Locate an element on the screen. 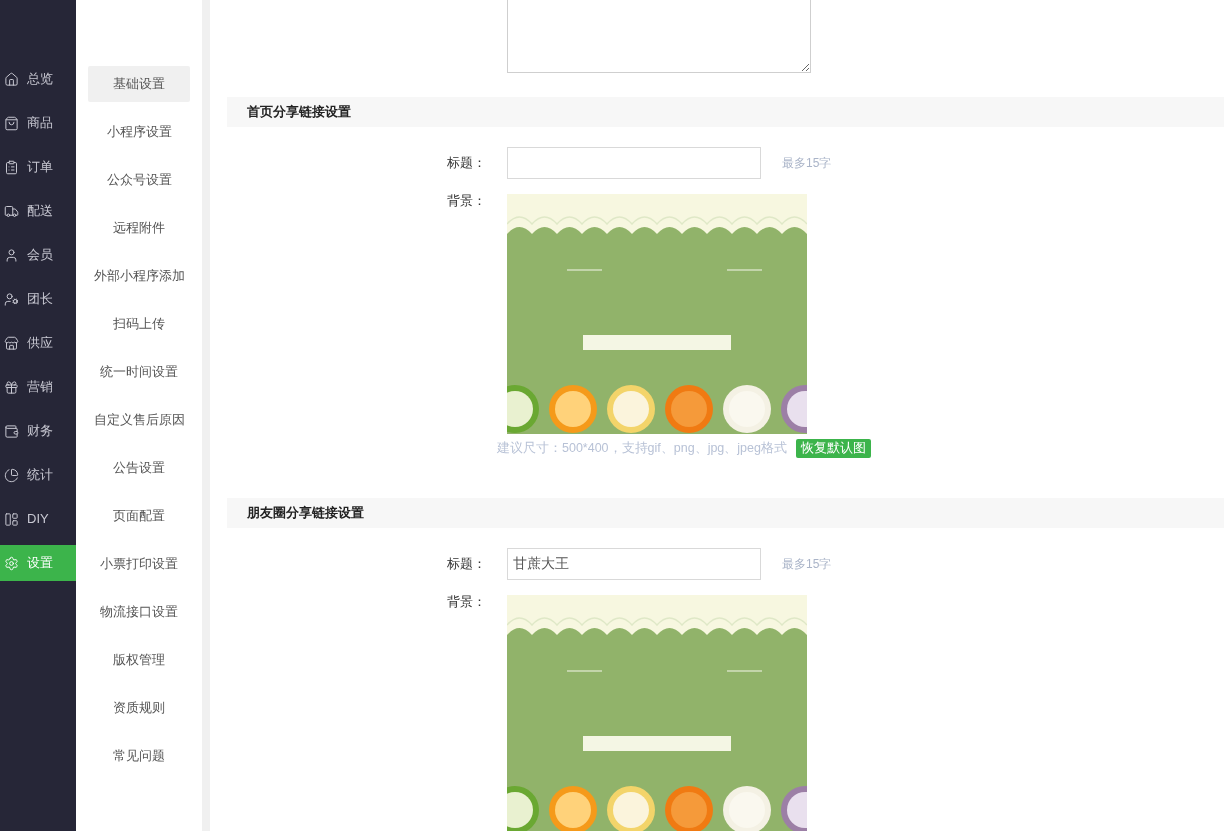 This screenshot has height=831, width=1224. section-header: 朋友圈分享链接设置 is located at coordinates (725, 513).